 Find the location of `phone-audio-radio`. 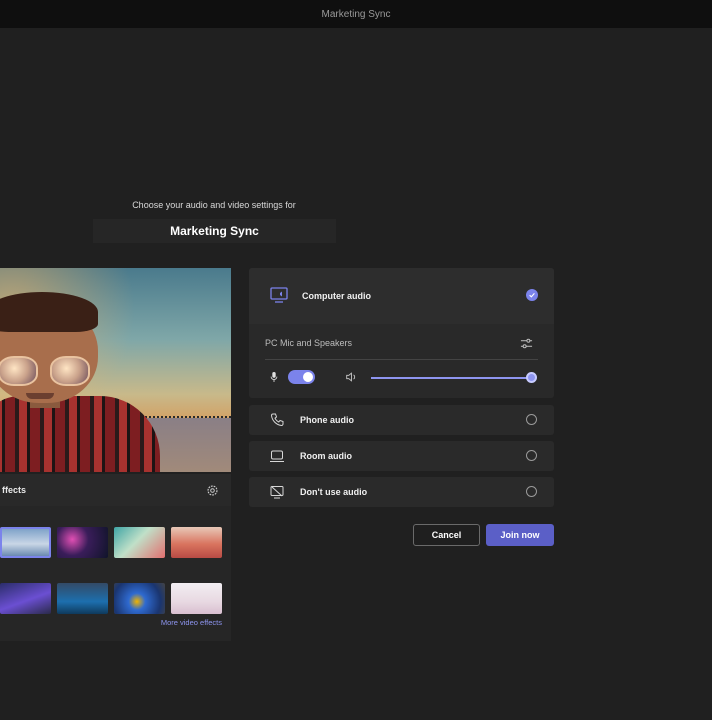

phone-audio-radio is located at coordinates (531, 419).